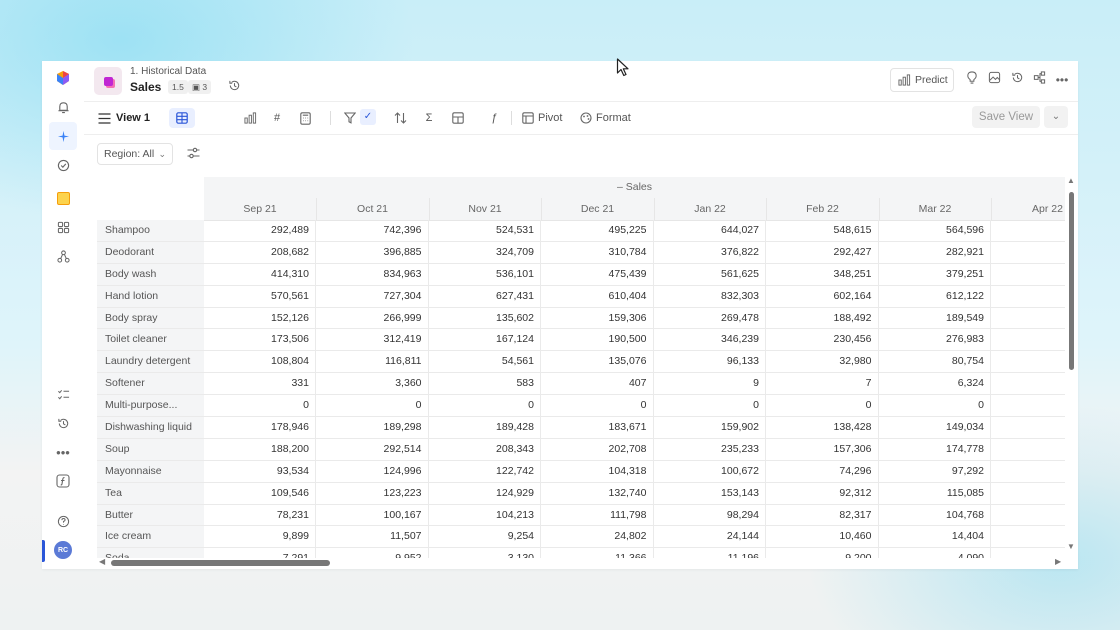 This screenshot has width=1120, height=630. What do you see at coordinates (972, 80) in the screenshot?
I see `lightbulb-icon` at bounding box center [972, 80].